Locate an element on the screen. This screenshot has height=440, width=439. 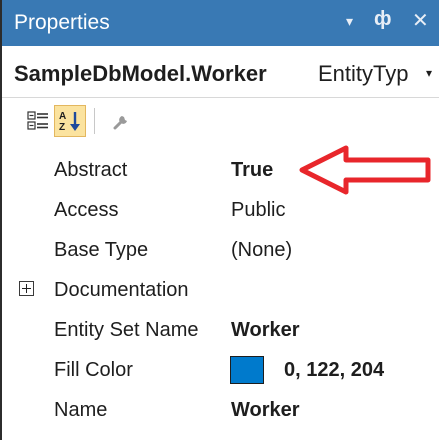
svg-text: A is located at coordinates (62, 116).